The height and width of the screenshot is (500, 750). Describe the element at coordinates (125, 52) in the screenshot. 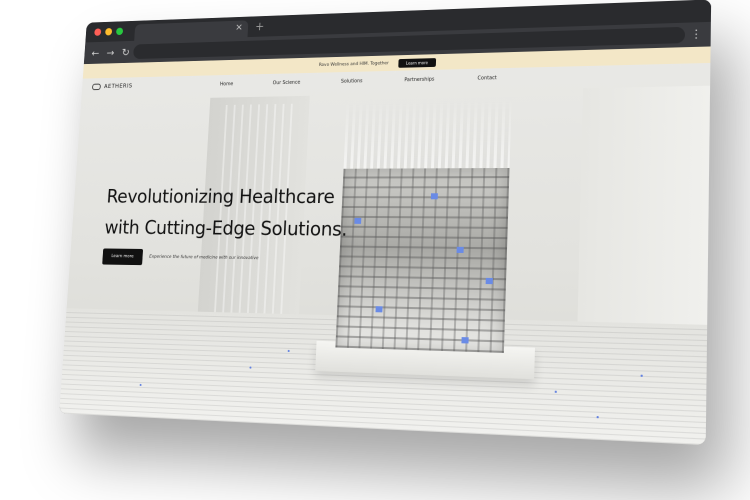

I see `reload-icon: ↻` at that location.